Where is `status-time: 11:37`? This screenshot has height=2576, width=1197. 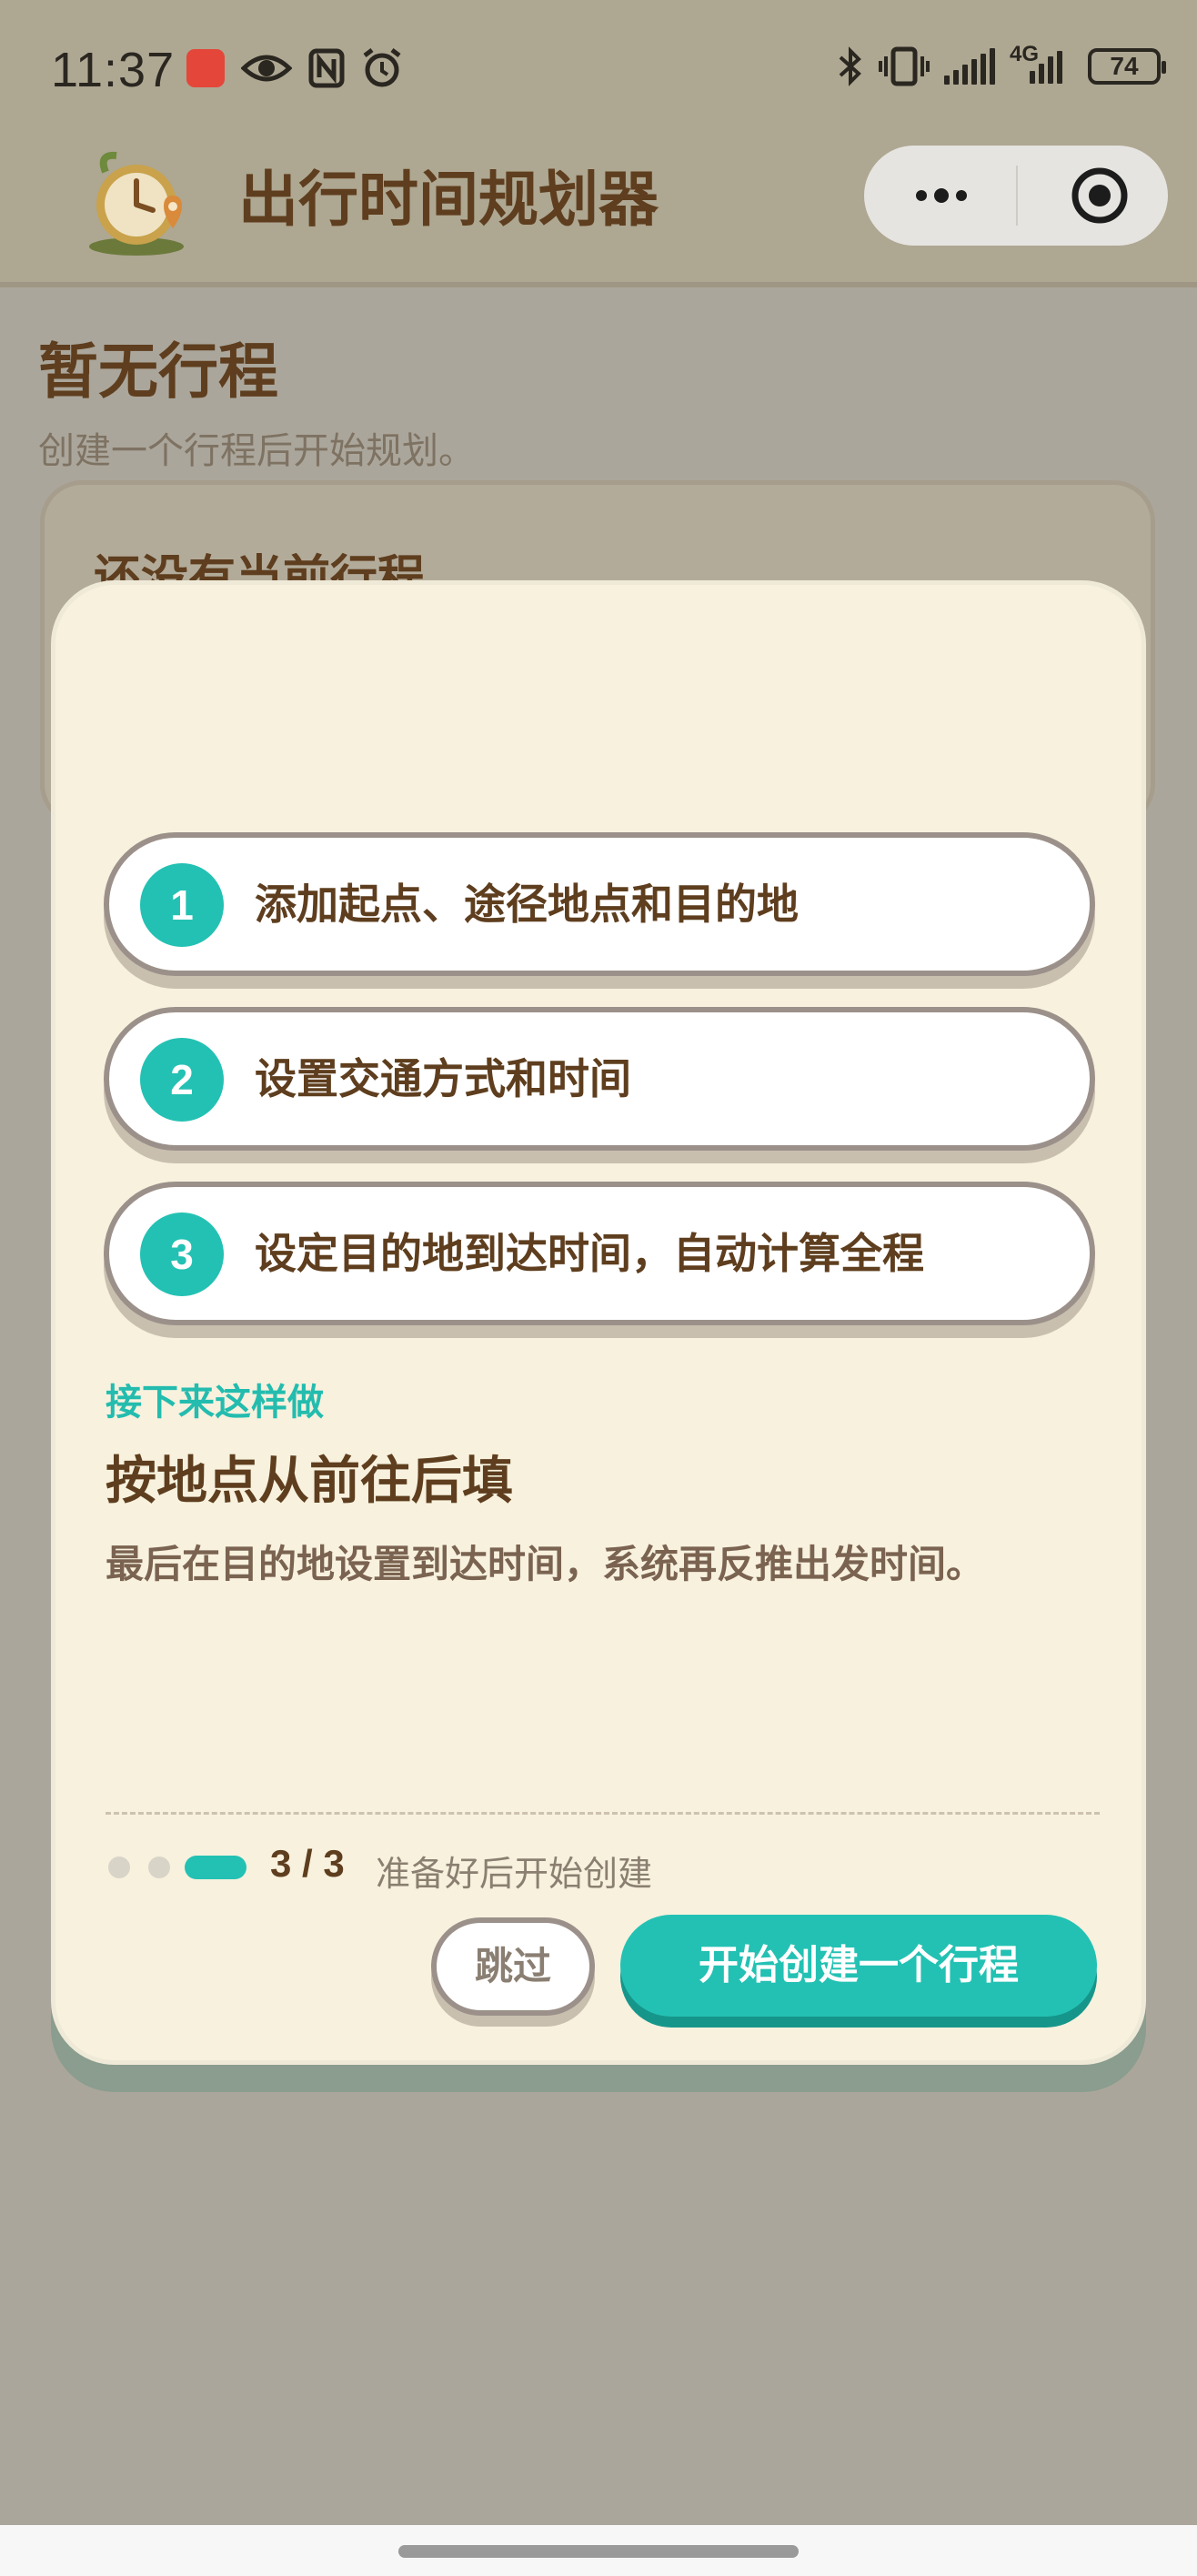
status-time: 11:37 is located at coordinates (113, 70).